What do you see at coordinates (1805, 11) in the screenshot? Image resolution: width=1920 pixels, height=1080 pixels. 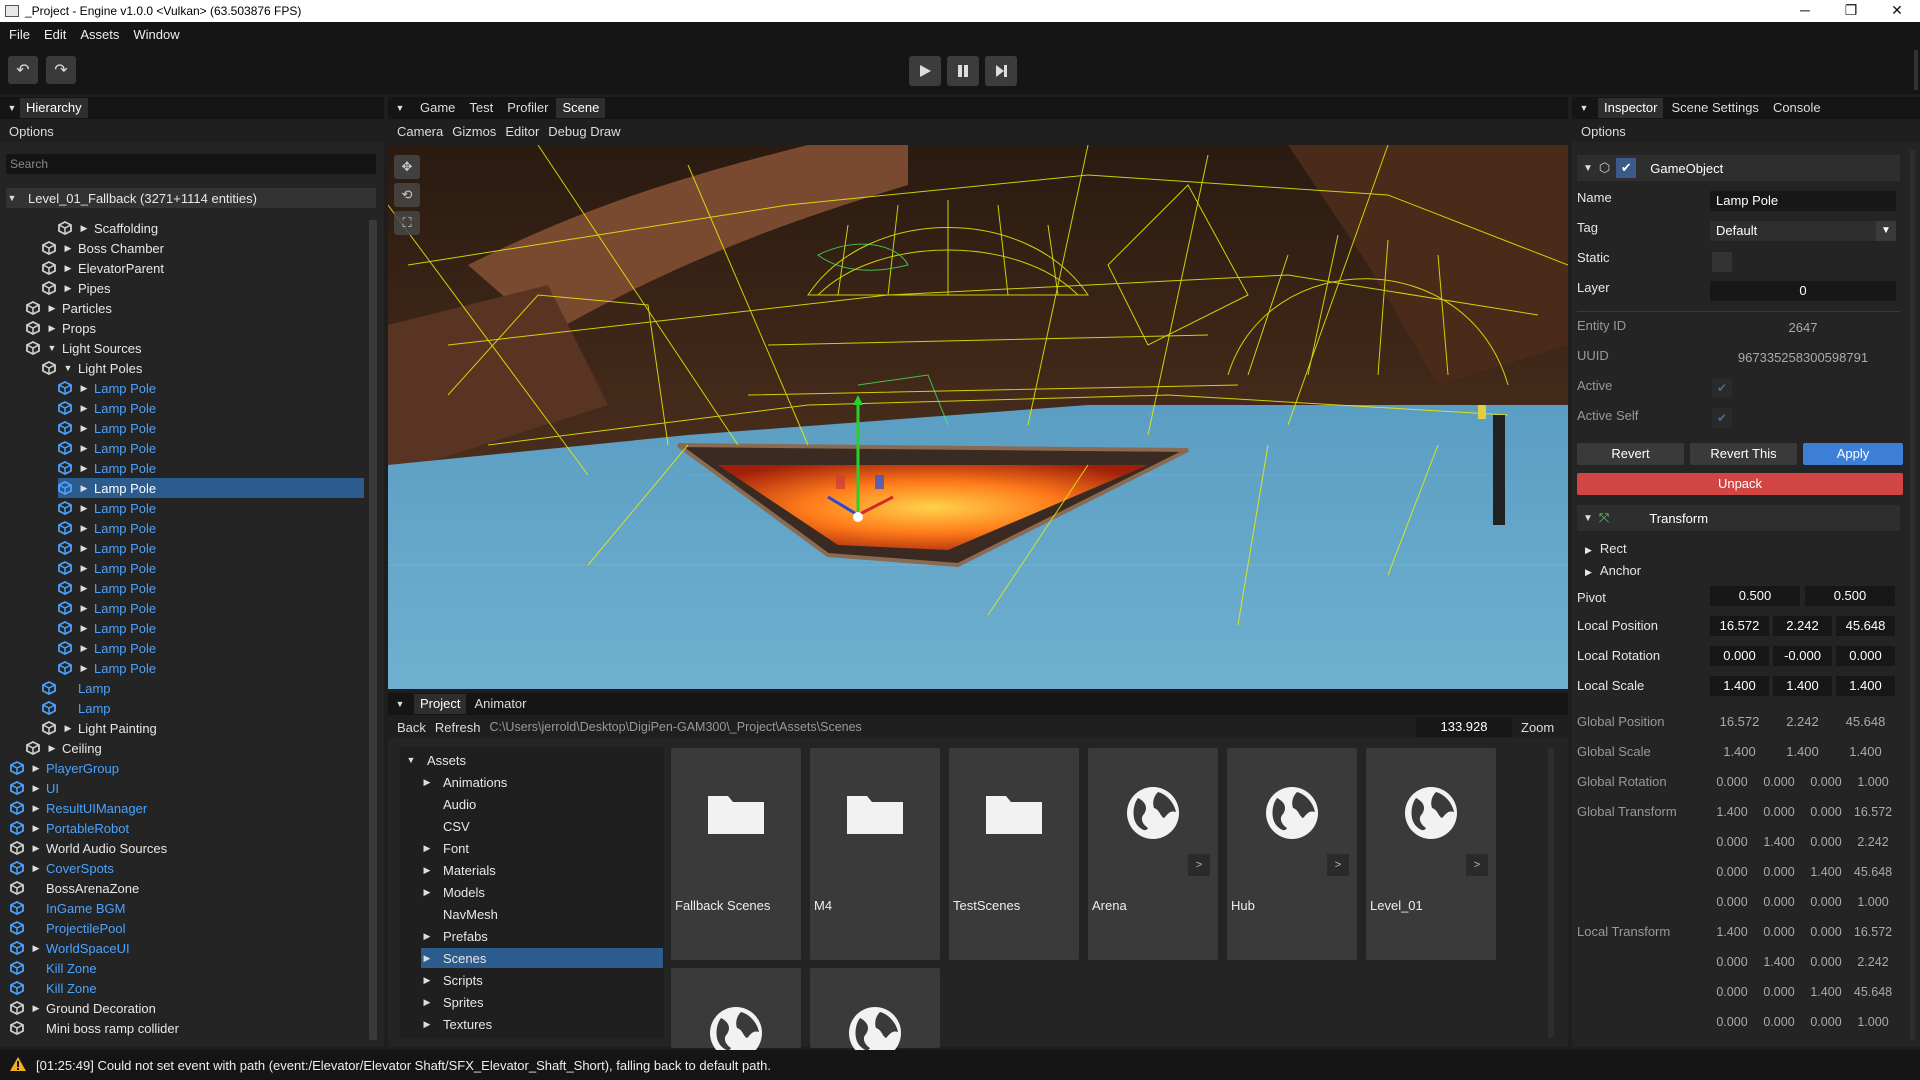 I see `minimize-button: ─` at bounding box center [1805, 11].